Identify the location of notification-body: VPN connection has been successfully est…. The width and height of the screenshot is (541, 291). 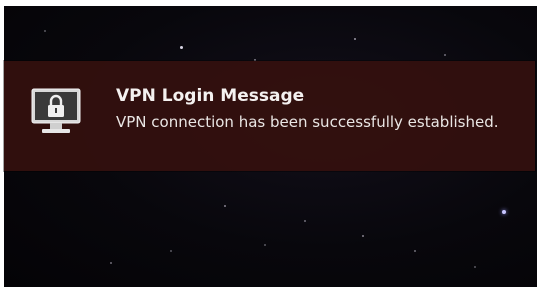
(307, 122).